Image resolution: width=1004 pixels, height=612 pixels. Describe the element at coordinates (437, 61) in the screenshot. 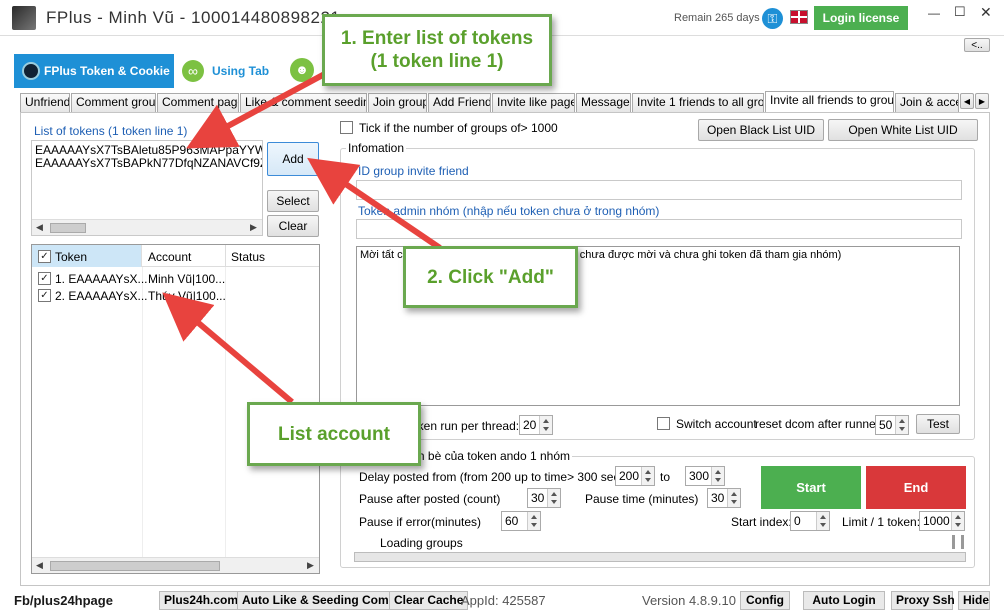

I see `callout-enter-tokens-line2: (1 token line 1)` at that location.